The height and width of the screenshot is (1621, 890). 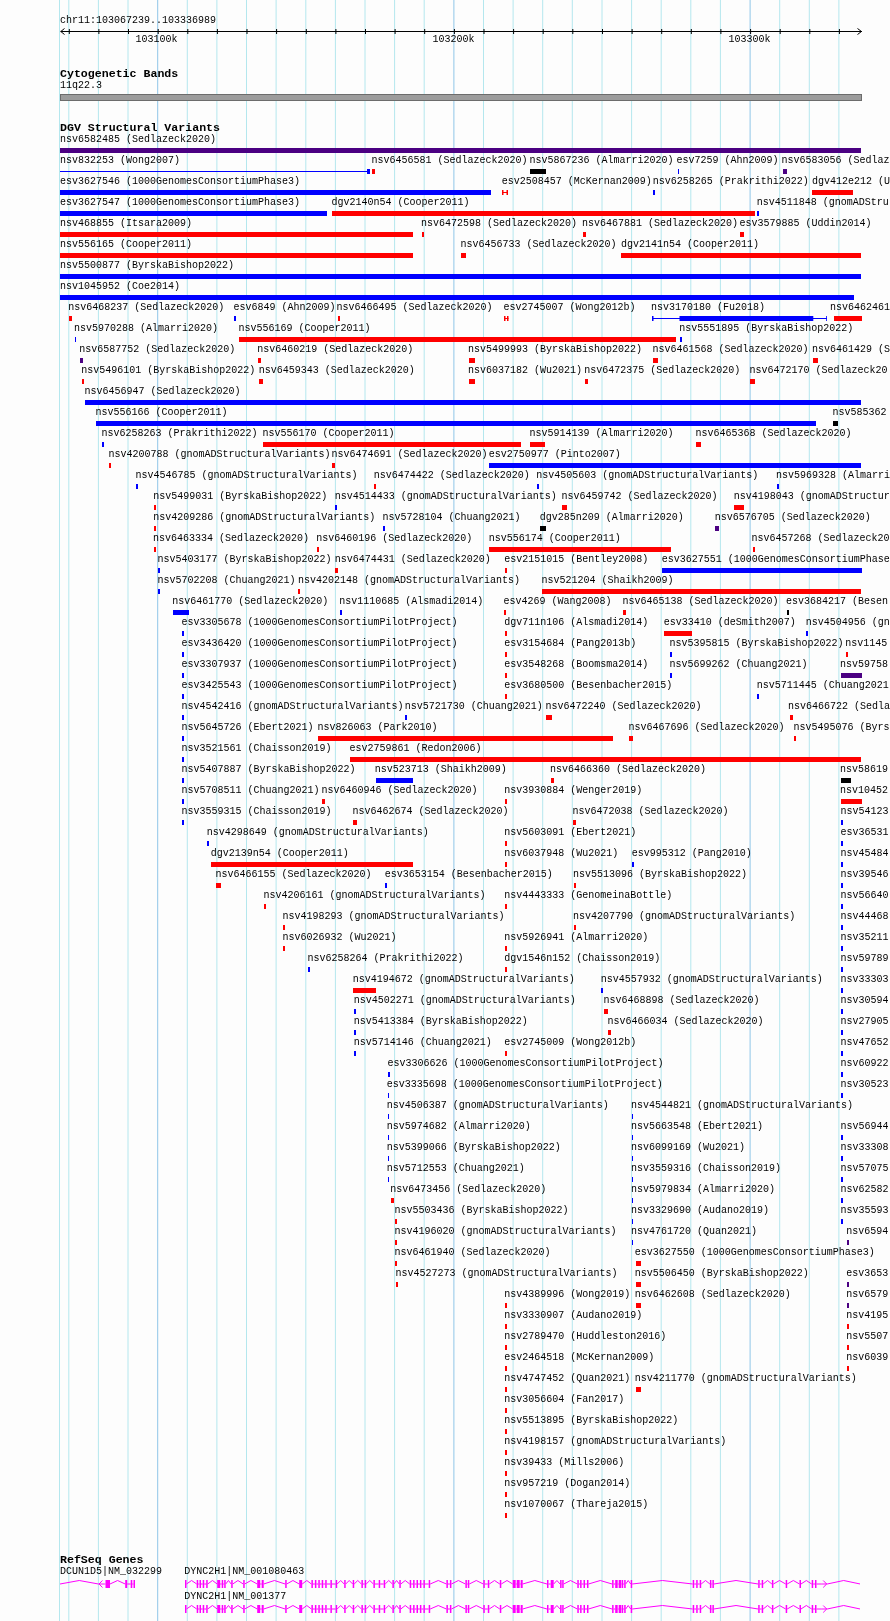 What do you see at coordinates (611, 518) in the screenshot?
I see `variant-label: dgv285n209 (Almarri2020)` at bounding box center [611, 518].